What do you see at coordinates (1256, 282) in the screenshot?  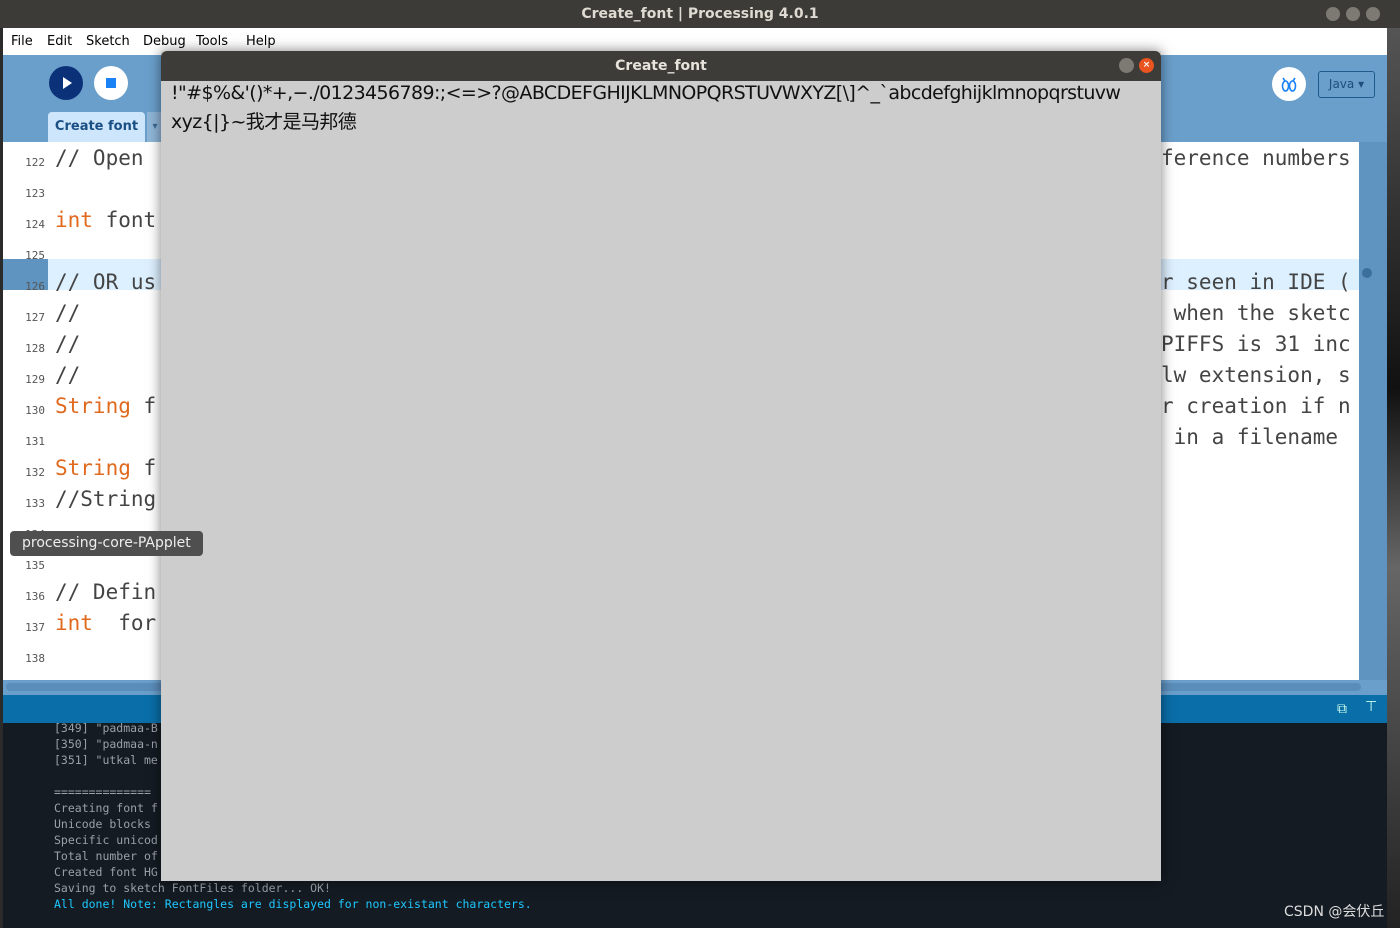 I see `code-line-right: r seen in IDE (` at bounding box center [1256, 282].